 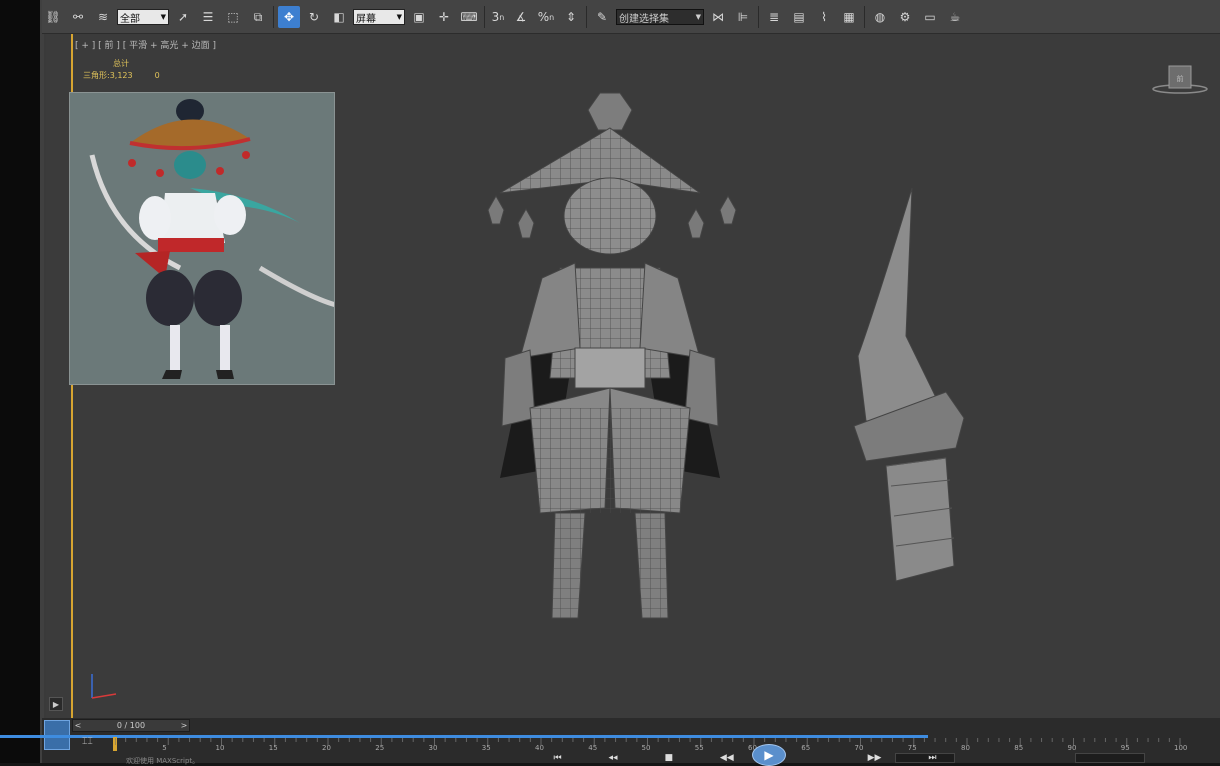 What do you see at coordinates (433, 748) in the screenshot?
I see `timeline-tick-label: 30` at bounding box center [433, 748].